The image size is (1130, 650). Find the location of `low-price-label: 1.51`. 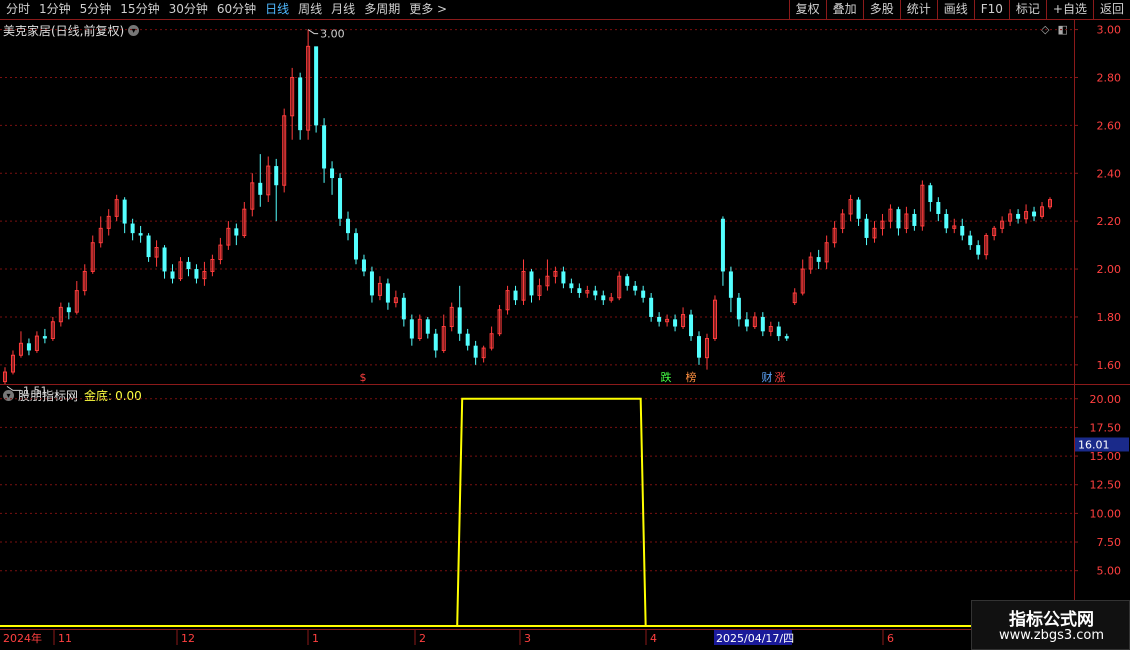

low-price-label: 1.51 is located at coordinates (35, 390).